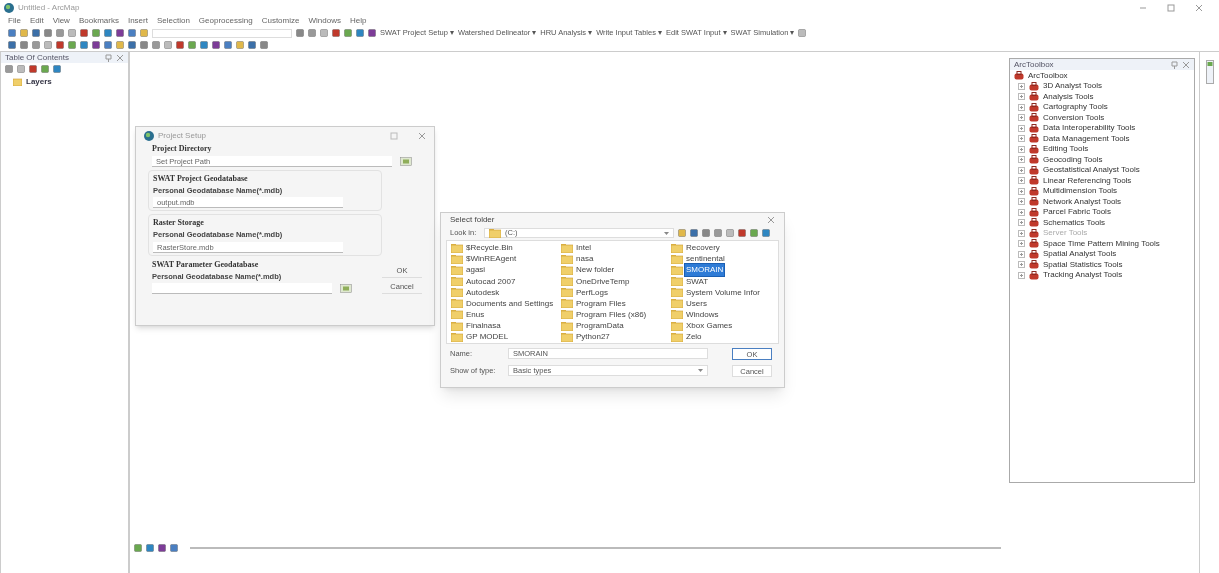 The height and width of the screenshot is (573, 1219). What do you see at coordinates (705, 270) in the screenshot?
I see `folder-item: SMORAIN` at bounding box center [705, 270].